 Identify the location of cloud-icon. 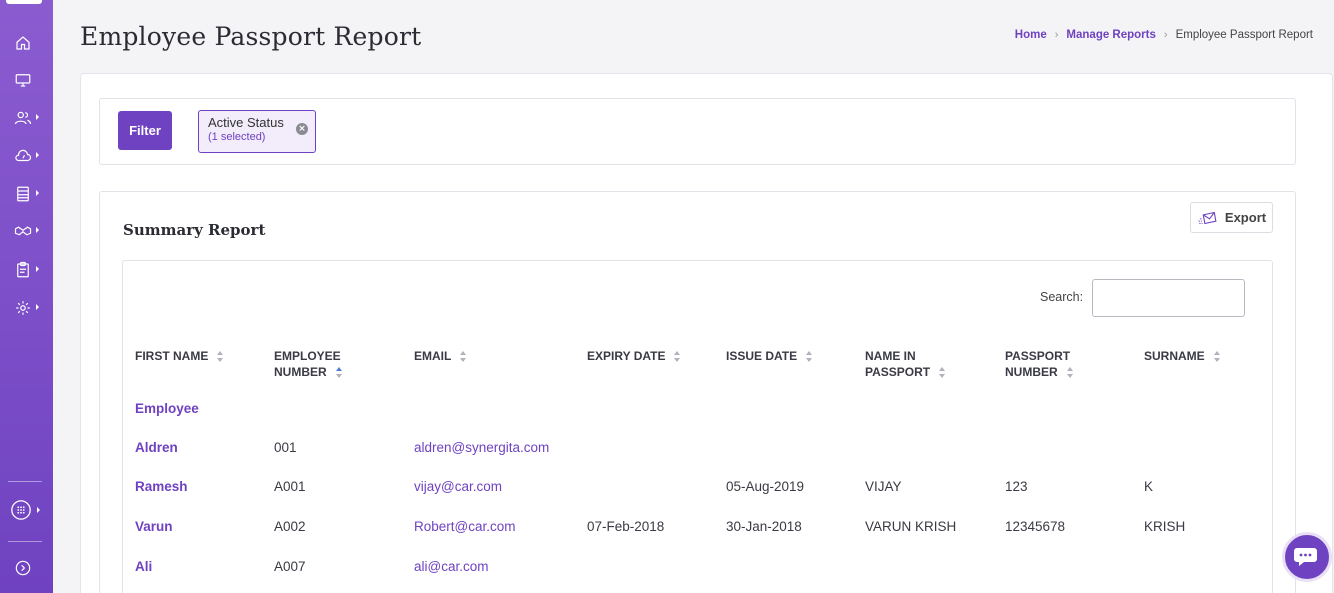
(23, 155).